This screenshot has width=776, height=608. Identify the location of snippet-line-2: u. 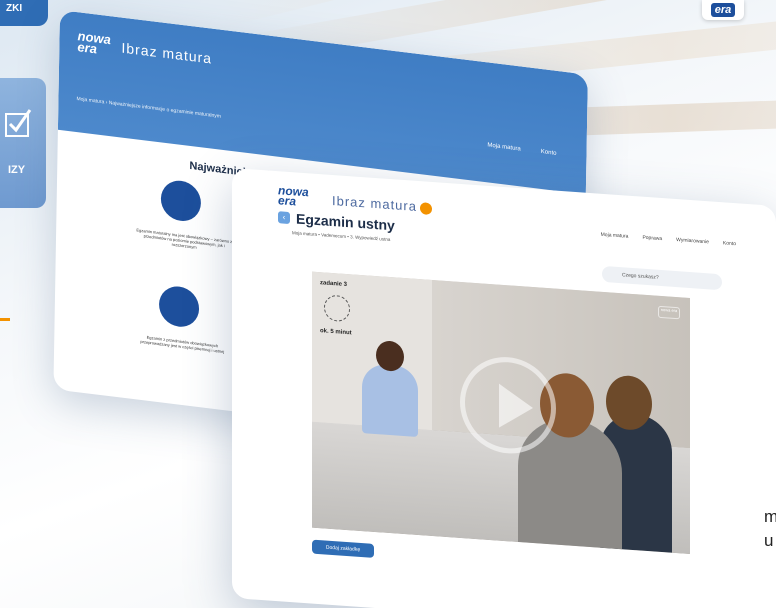
(769, 540).